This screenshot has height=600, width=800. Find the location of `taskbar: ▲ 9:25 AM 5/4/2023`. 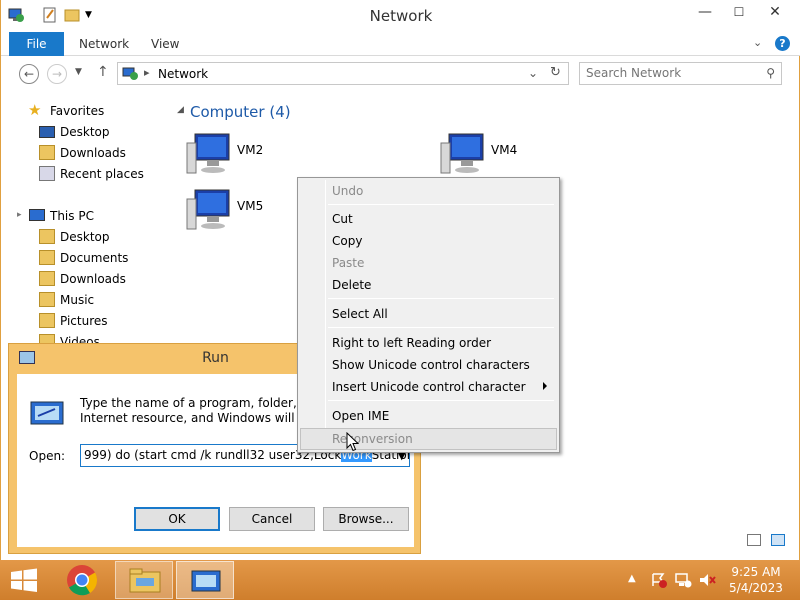

taskbar: ▲ 9:25 AM 5/4/2023 is located at coordinates (400, 580).